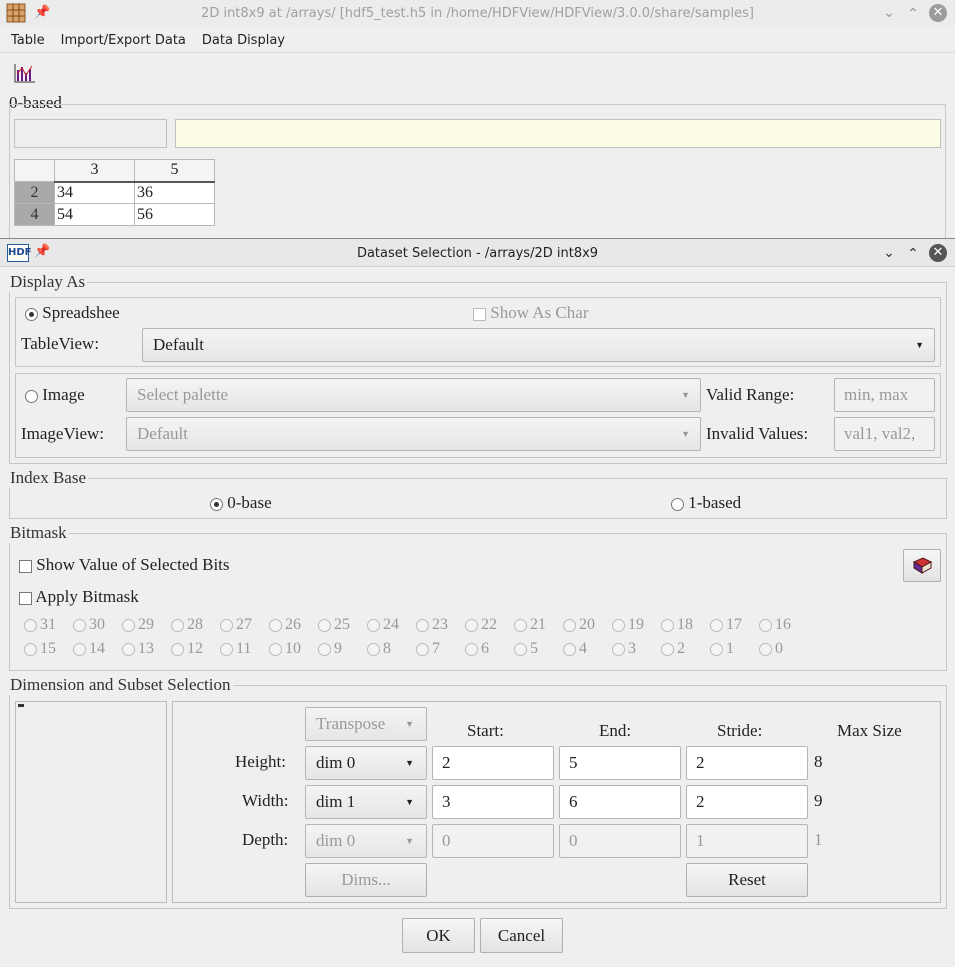  Describe the element at coordinates (94, 171) in the screenshot. I see `column-header: 3` at that location.